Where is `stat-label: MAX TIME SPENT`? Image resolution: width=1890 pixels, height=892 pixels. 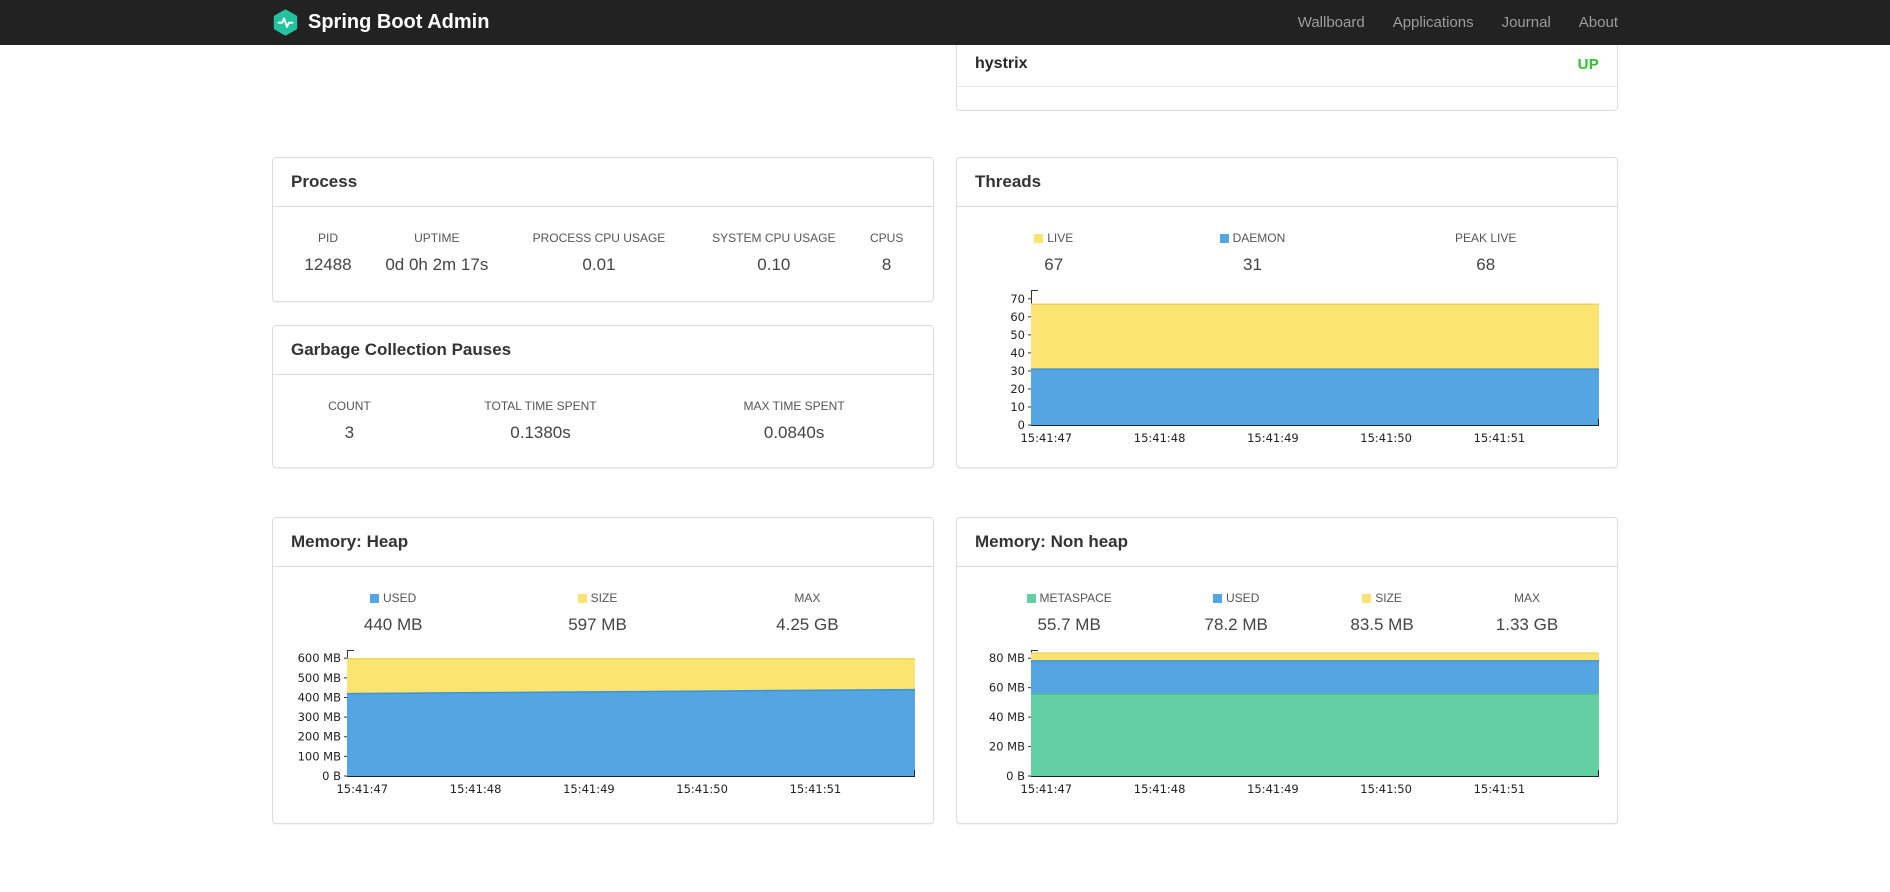 stat-label: MAX TIME SPENT is located at coordinates (794, 406).